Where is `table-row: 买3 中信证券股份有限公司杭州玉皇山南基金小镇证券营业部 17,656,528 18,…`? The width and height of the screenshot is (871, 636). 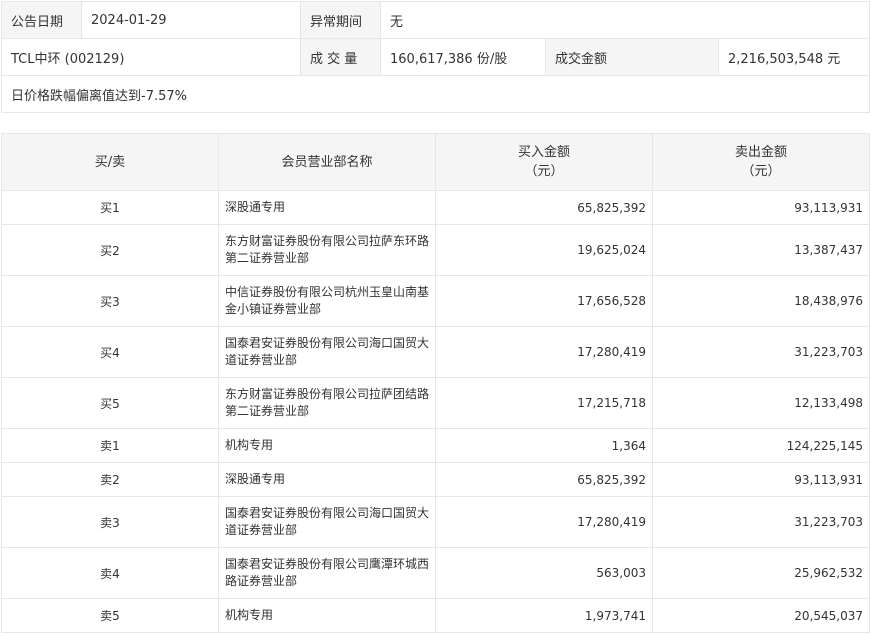
table-row: 买3 中信证券股份有限公司杭州玉皇山南基金小镇证券营业部 17,656,528 18,… is located at coordinates (435, 301).